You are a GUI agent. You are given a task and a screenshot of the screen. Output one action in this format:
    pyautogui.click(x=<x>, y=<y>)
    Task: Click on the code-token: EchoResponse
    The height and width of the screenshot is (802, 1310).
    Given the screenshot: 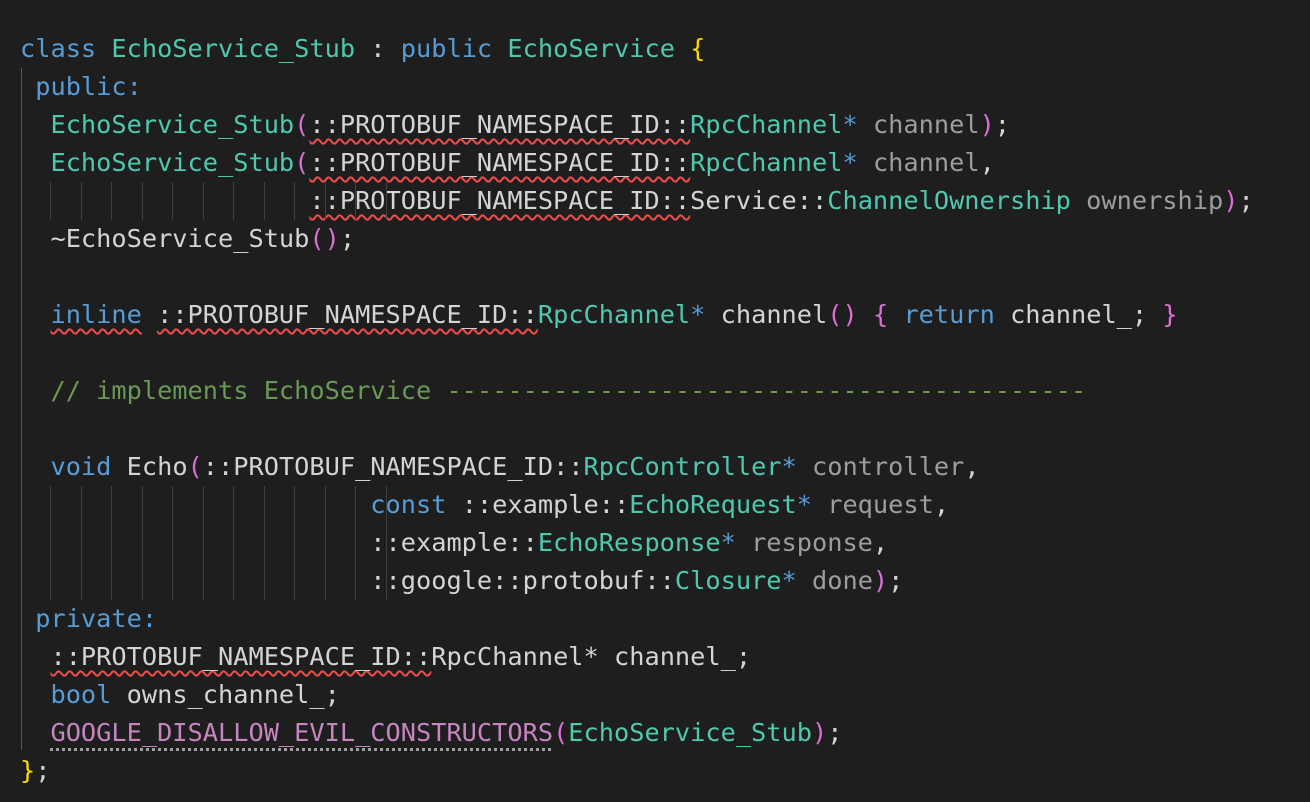 What is the action you would take?
    pyautogui.click(x=629, y=542)
    